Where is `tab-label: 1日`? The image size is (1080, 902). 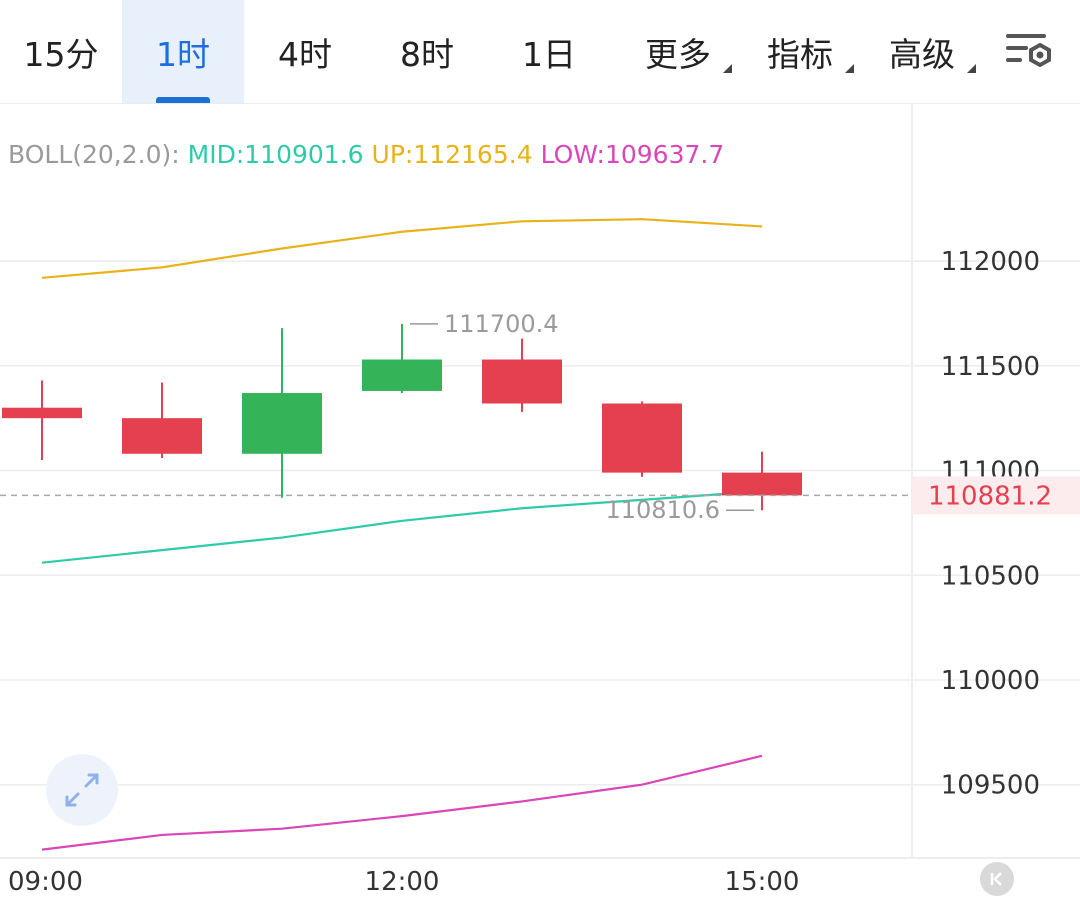 tab-label: 1日 is located at coordinates (549, 54).